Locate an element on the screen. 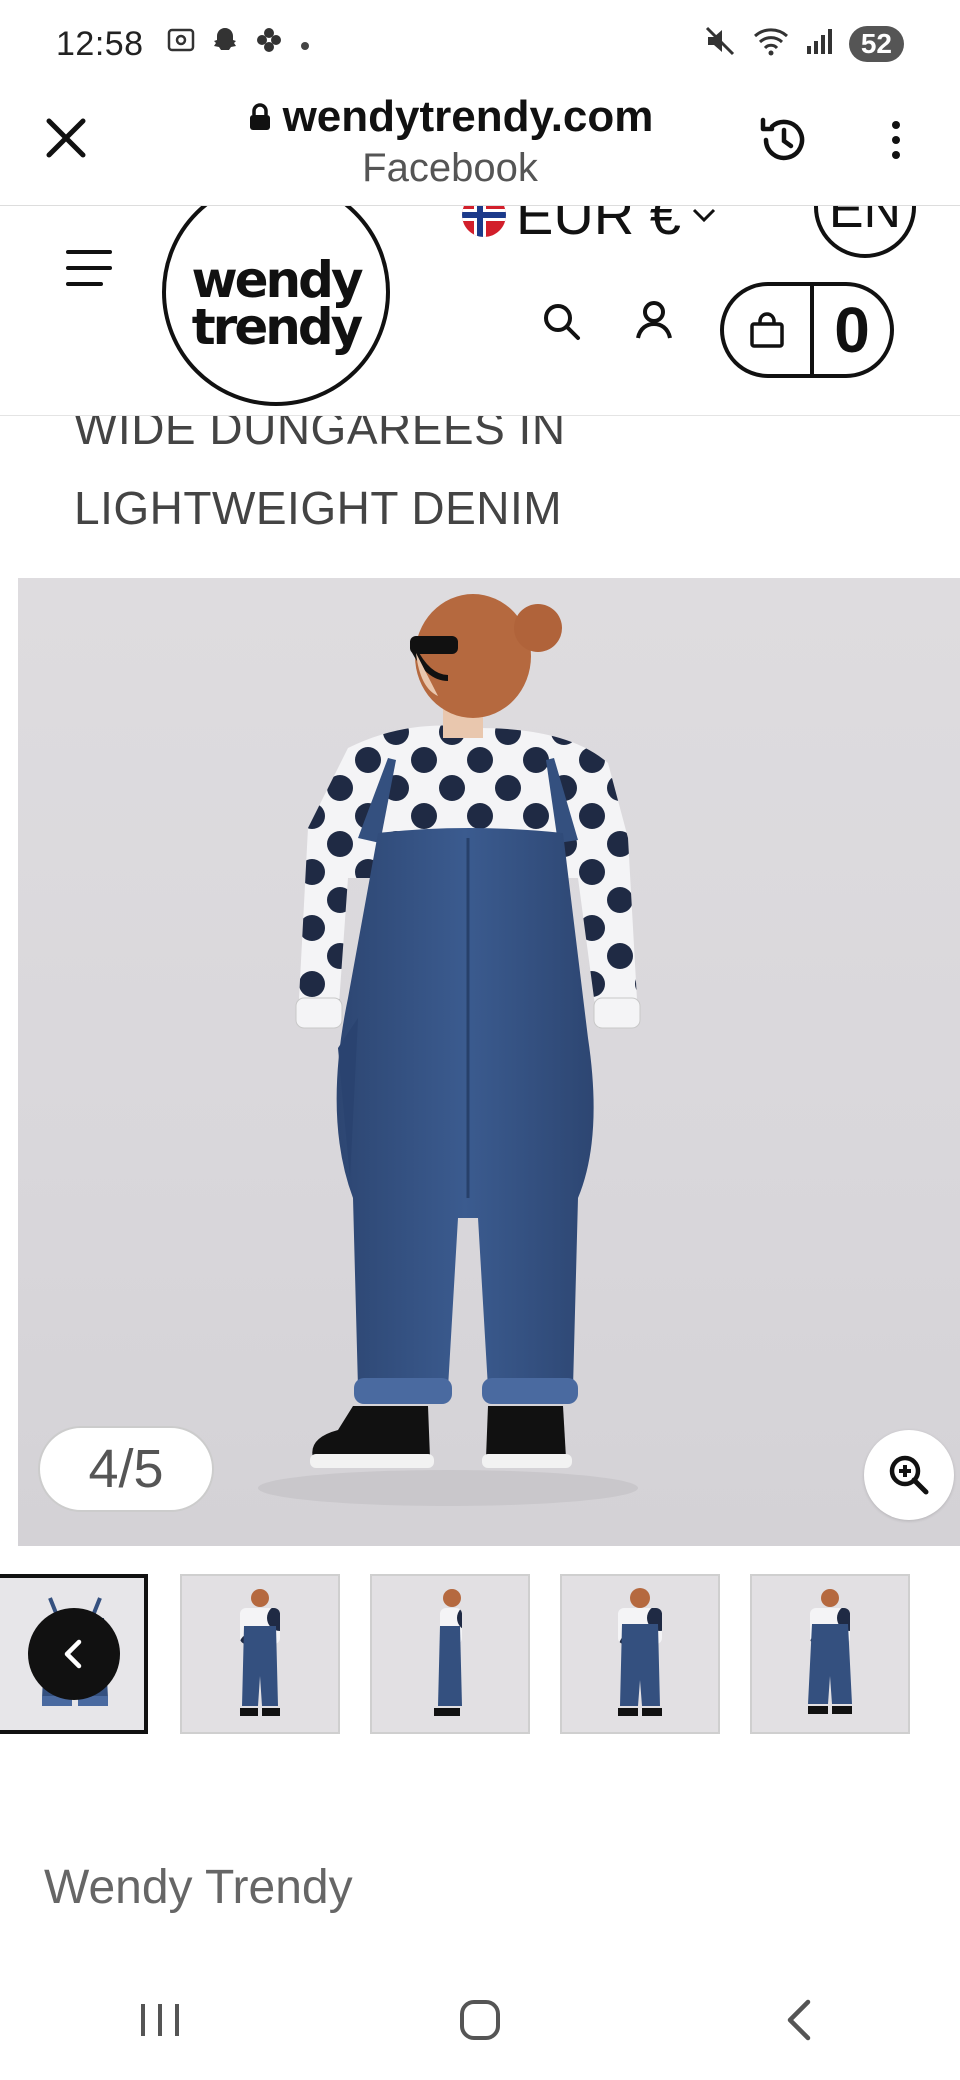 This screenshot has width=960, height=2080. brand-name: Wendy Trendy is located at coordinates (198, 1887).